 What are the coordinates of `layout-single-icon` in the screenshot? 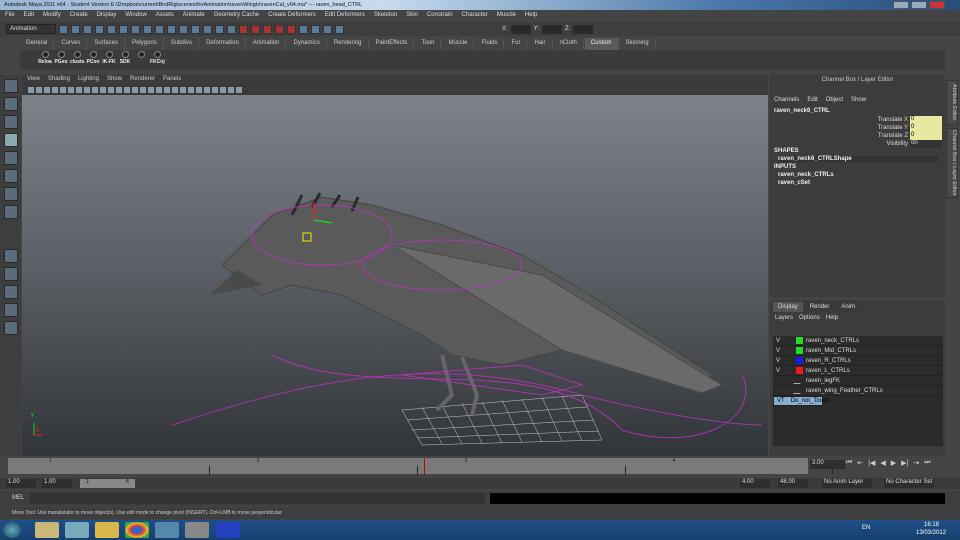 It's located at (10, 256).